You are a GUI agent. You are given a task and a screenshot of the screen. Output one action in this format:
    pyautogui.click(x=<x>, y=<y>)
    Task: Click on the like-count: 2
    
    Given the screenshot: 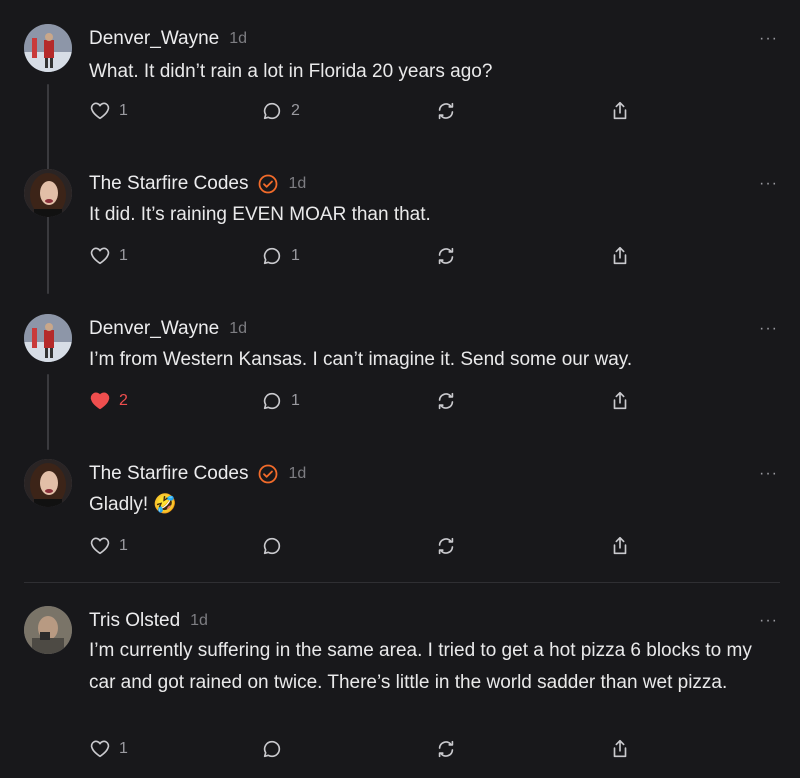 What is the action you would take?
    pyautogui.click(x=123, y=400)
    